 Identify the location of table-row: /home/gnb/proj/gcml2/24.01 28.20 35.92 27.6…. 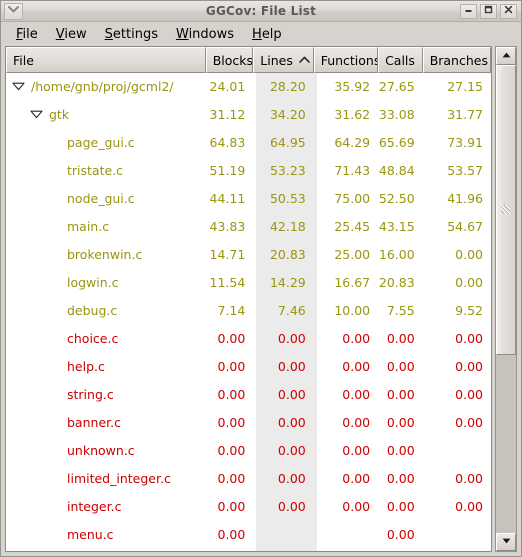
(248, 87).